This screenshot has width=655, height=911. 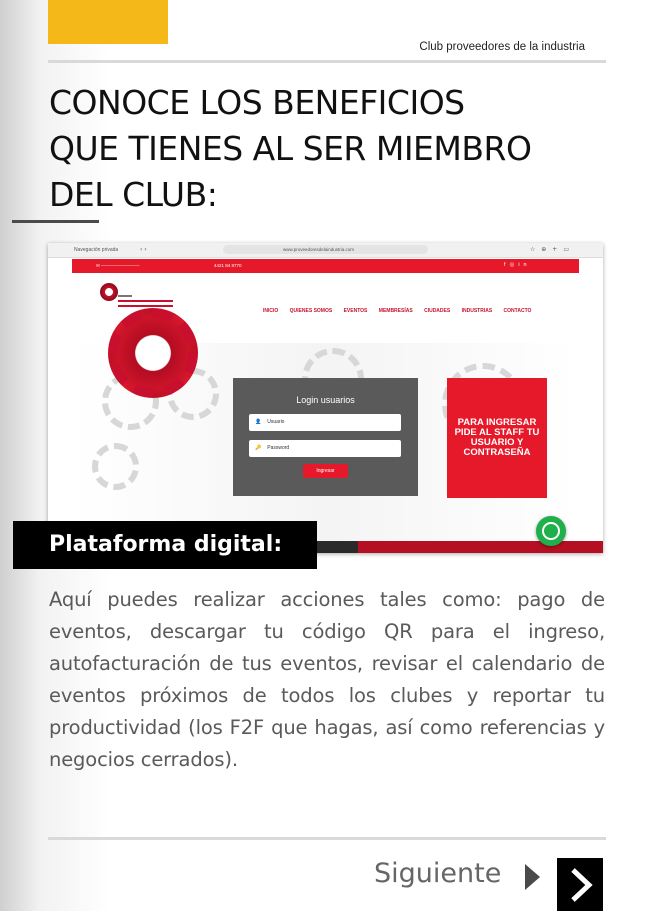 What do you see at coordinates (437, 873) in the screenshot?
I see `next-label: Siguiente` at bounding box center [437, 873].